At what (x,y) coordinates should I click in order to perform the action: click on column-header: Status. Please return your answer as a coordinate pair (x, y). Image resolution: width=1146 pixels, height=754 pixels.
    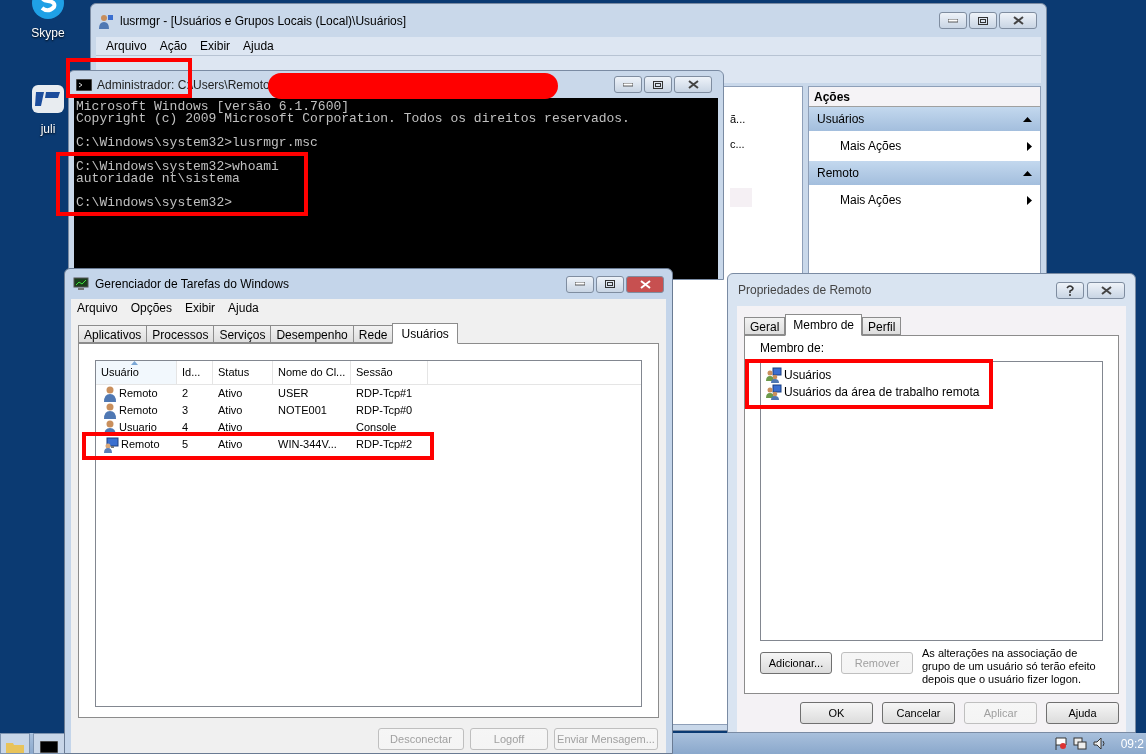
    Looking at the image, I should click on (243, 372).